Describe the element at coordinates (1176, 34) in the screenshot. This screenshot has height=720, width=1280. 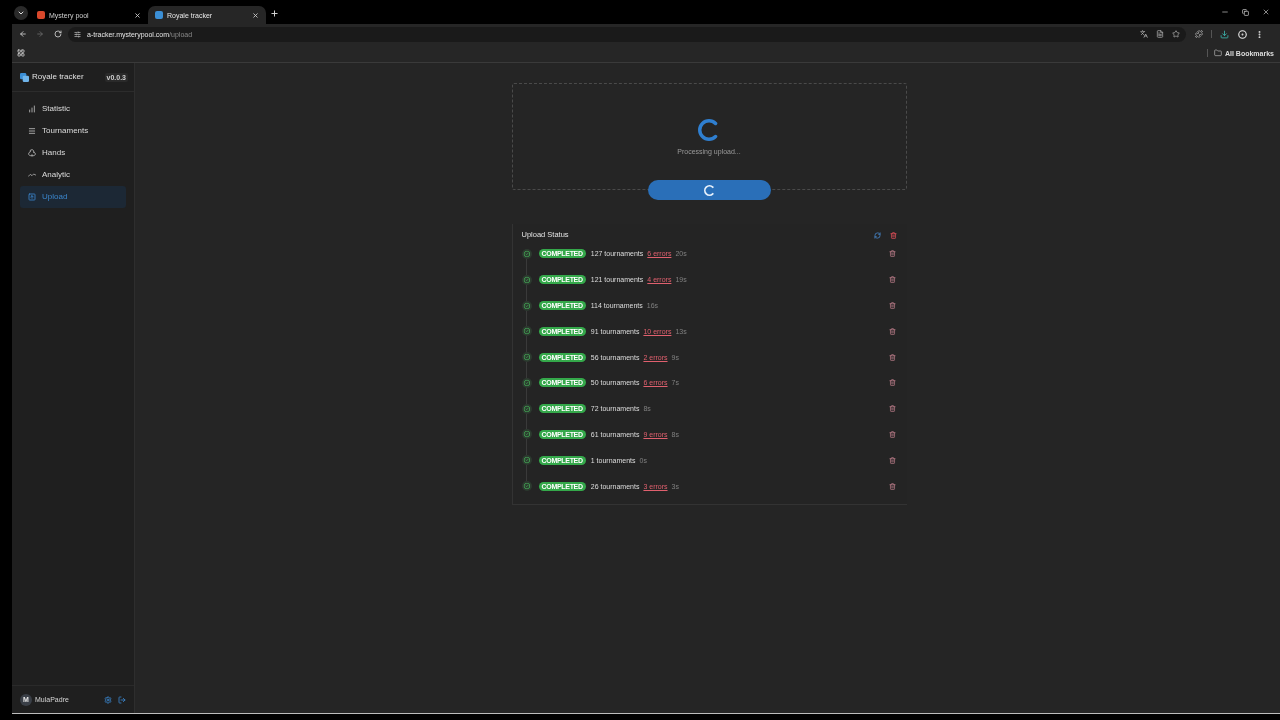
I see `star-icon` at that location.